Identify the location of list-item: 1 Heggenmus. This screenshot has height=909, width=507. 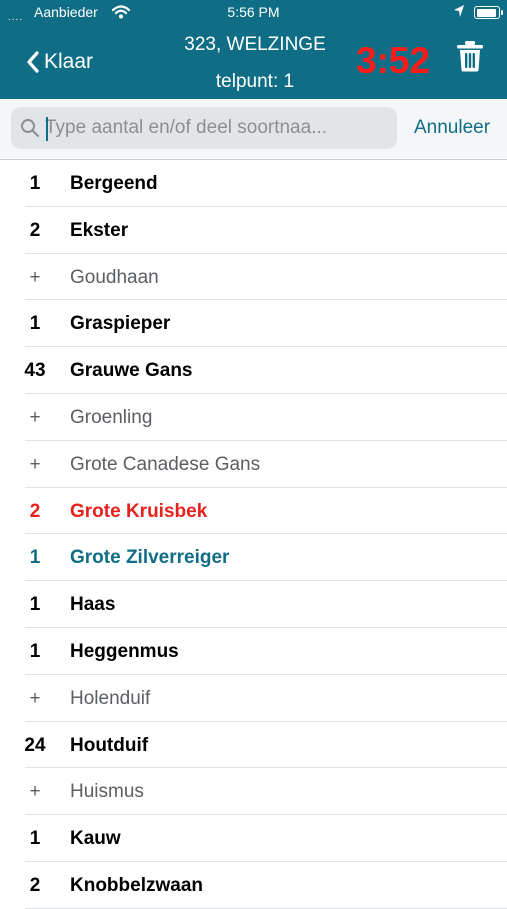
(253, 651).